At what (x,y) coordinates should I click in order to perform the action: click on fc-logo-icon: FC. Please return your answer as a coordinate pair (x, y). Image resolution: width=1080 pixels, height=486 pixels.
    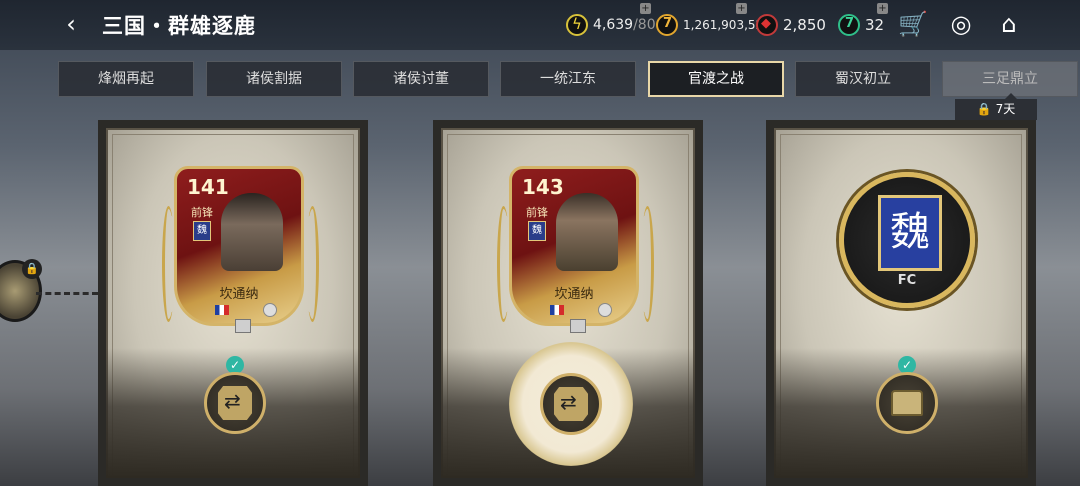
    Looking at the image, I should click on (907, 280).